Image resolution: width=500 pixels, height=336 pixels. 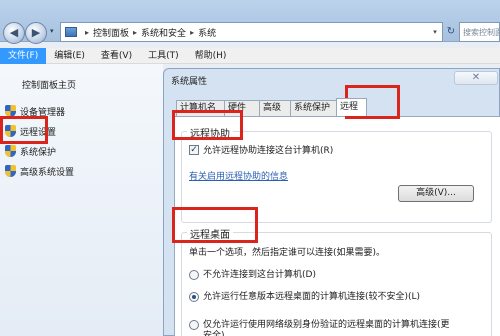 I want to click on breadcrumb-system-security: 系统和安全, so click(x=163, y=32).